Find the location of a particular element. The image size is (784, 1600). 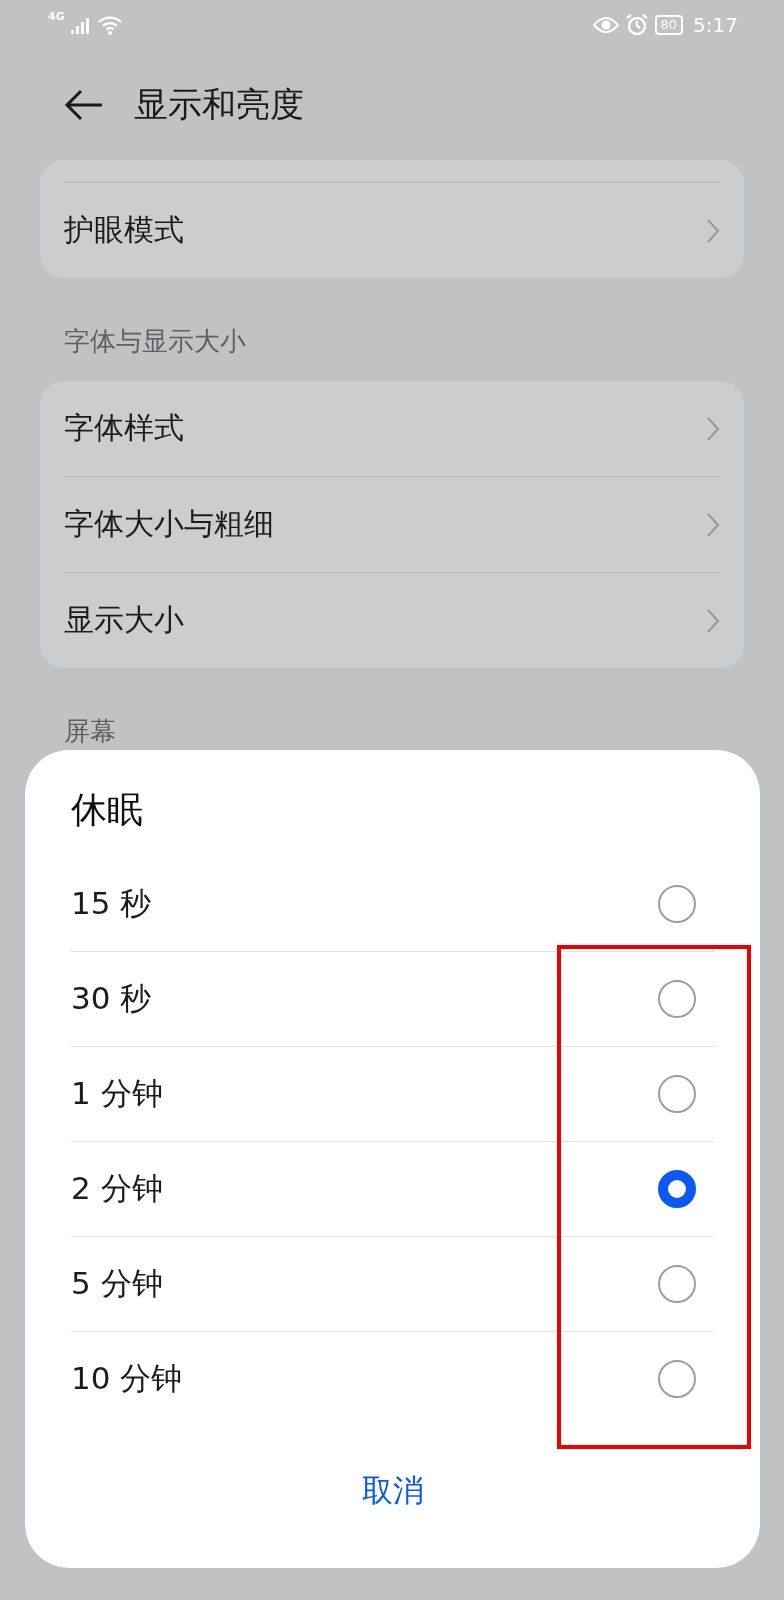

dialog-title: 休眠 is located at coordinates (107, 810).